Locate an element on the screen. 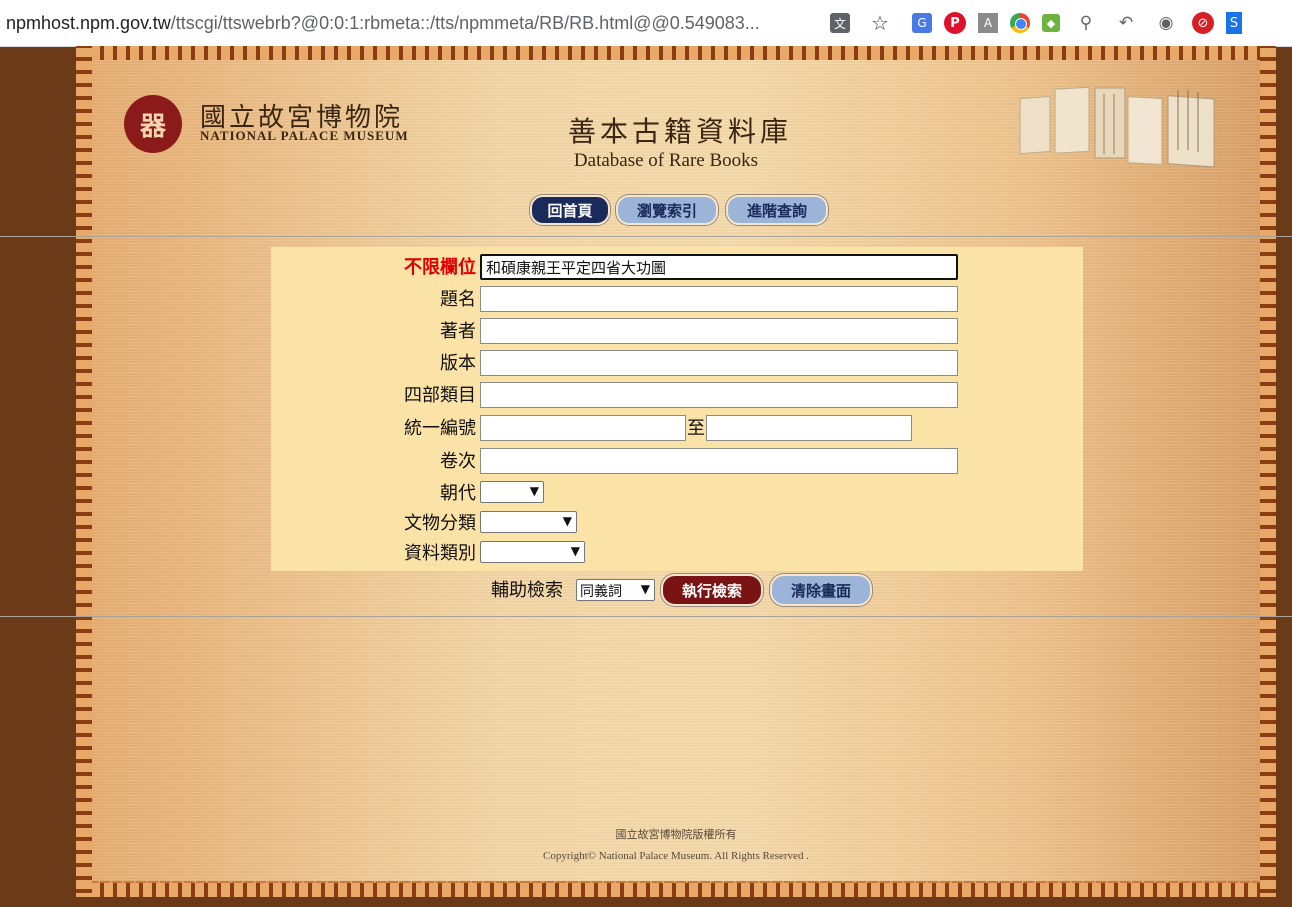 This screenshot has width=1292, height=907. datatype-label: 資料類別 is located at coordinates (440, 553).